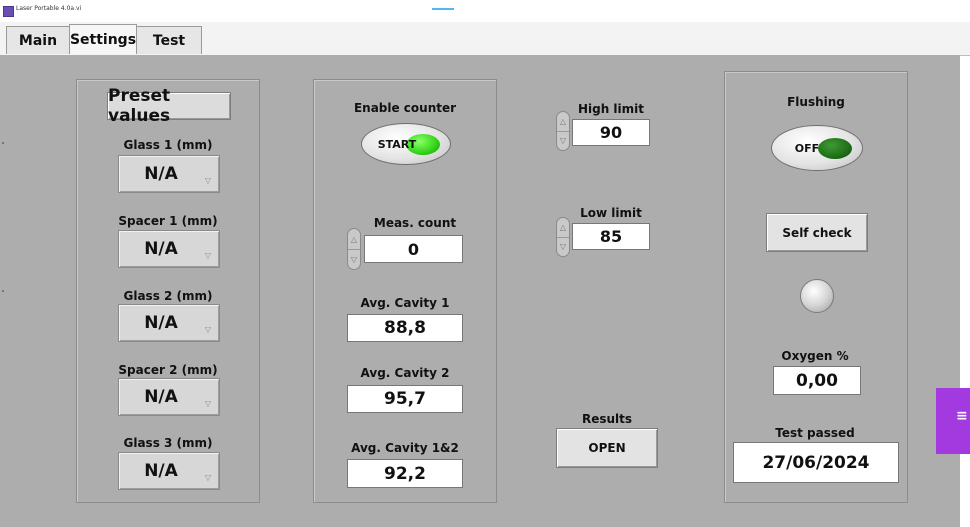 The image size is (970, 527). I want to click on tab-settings: Settings, so click(103, 39).